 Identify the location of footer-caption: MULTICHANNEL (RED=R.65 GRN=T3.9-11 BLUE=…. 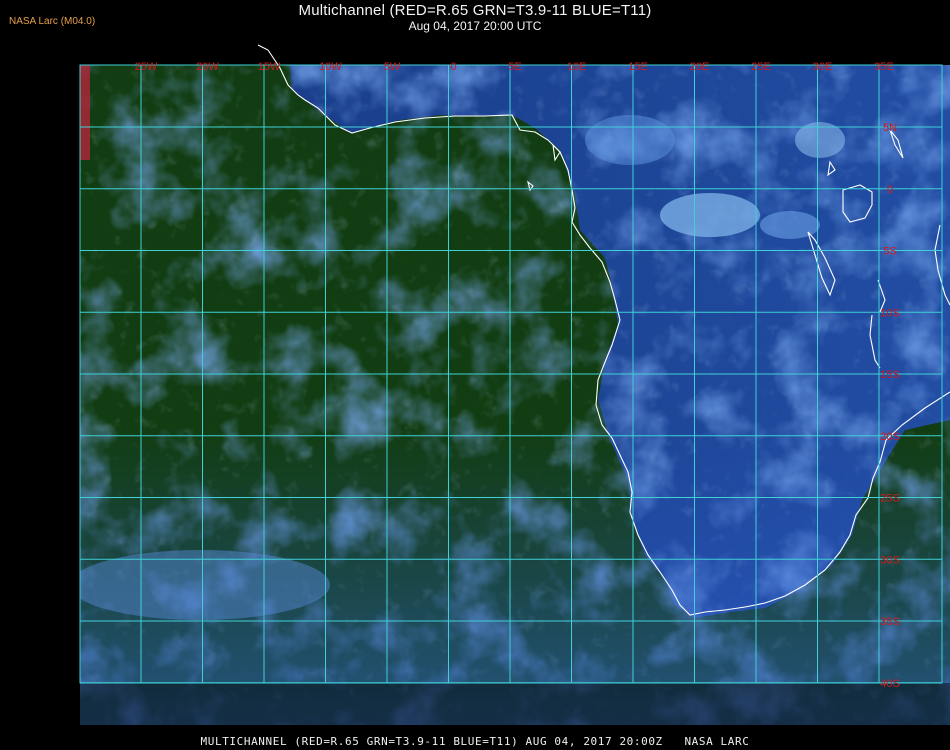
(475, 741).